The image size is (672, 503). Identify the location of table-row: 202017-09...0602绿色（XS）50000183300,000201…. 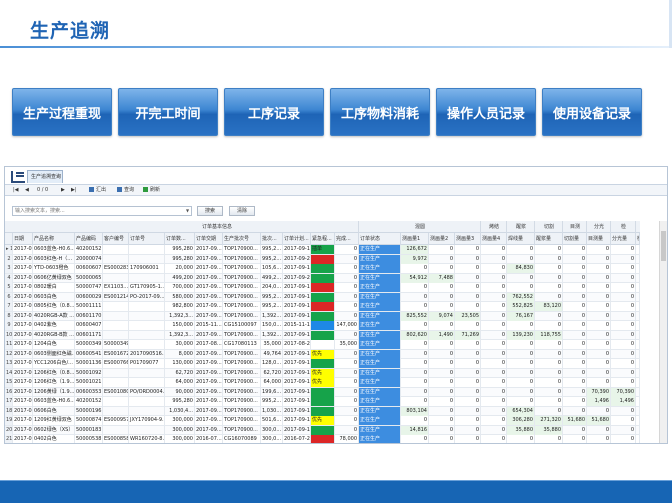
(322, 430).